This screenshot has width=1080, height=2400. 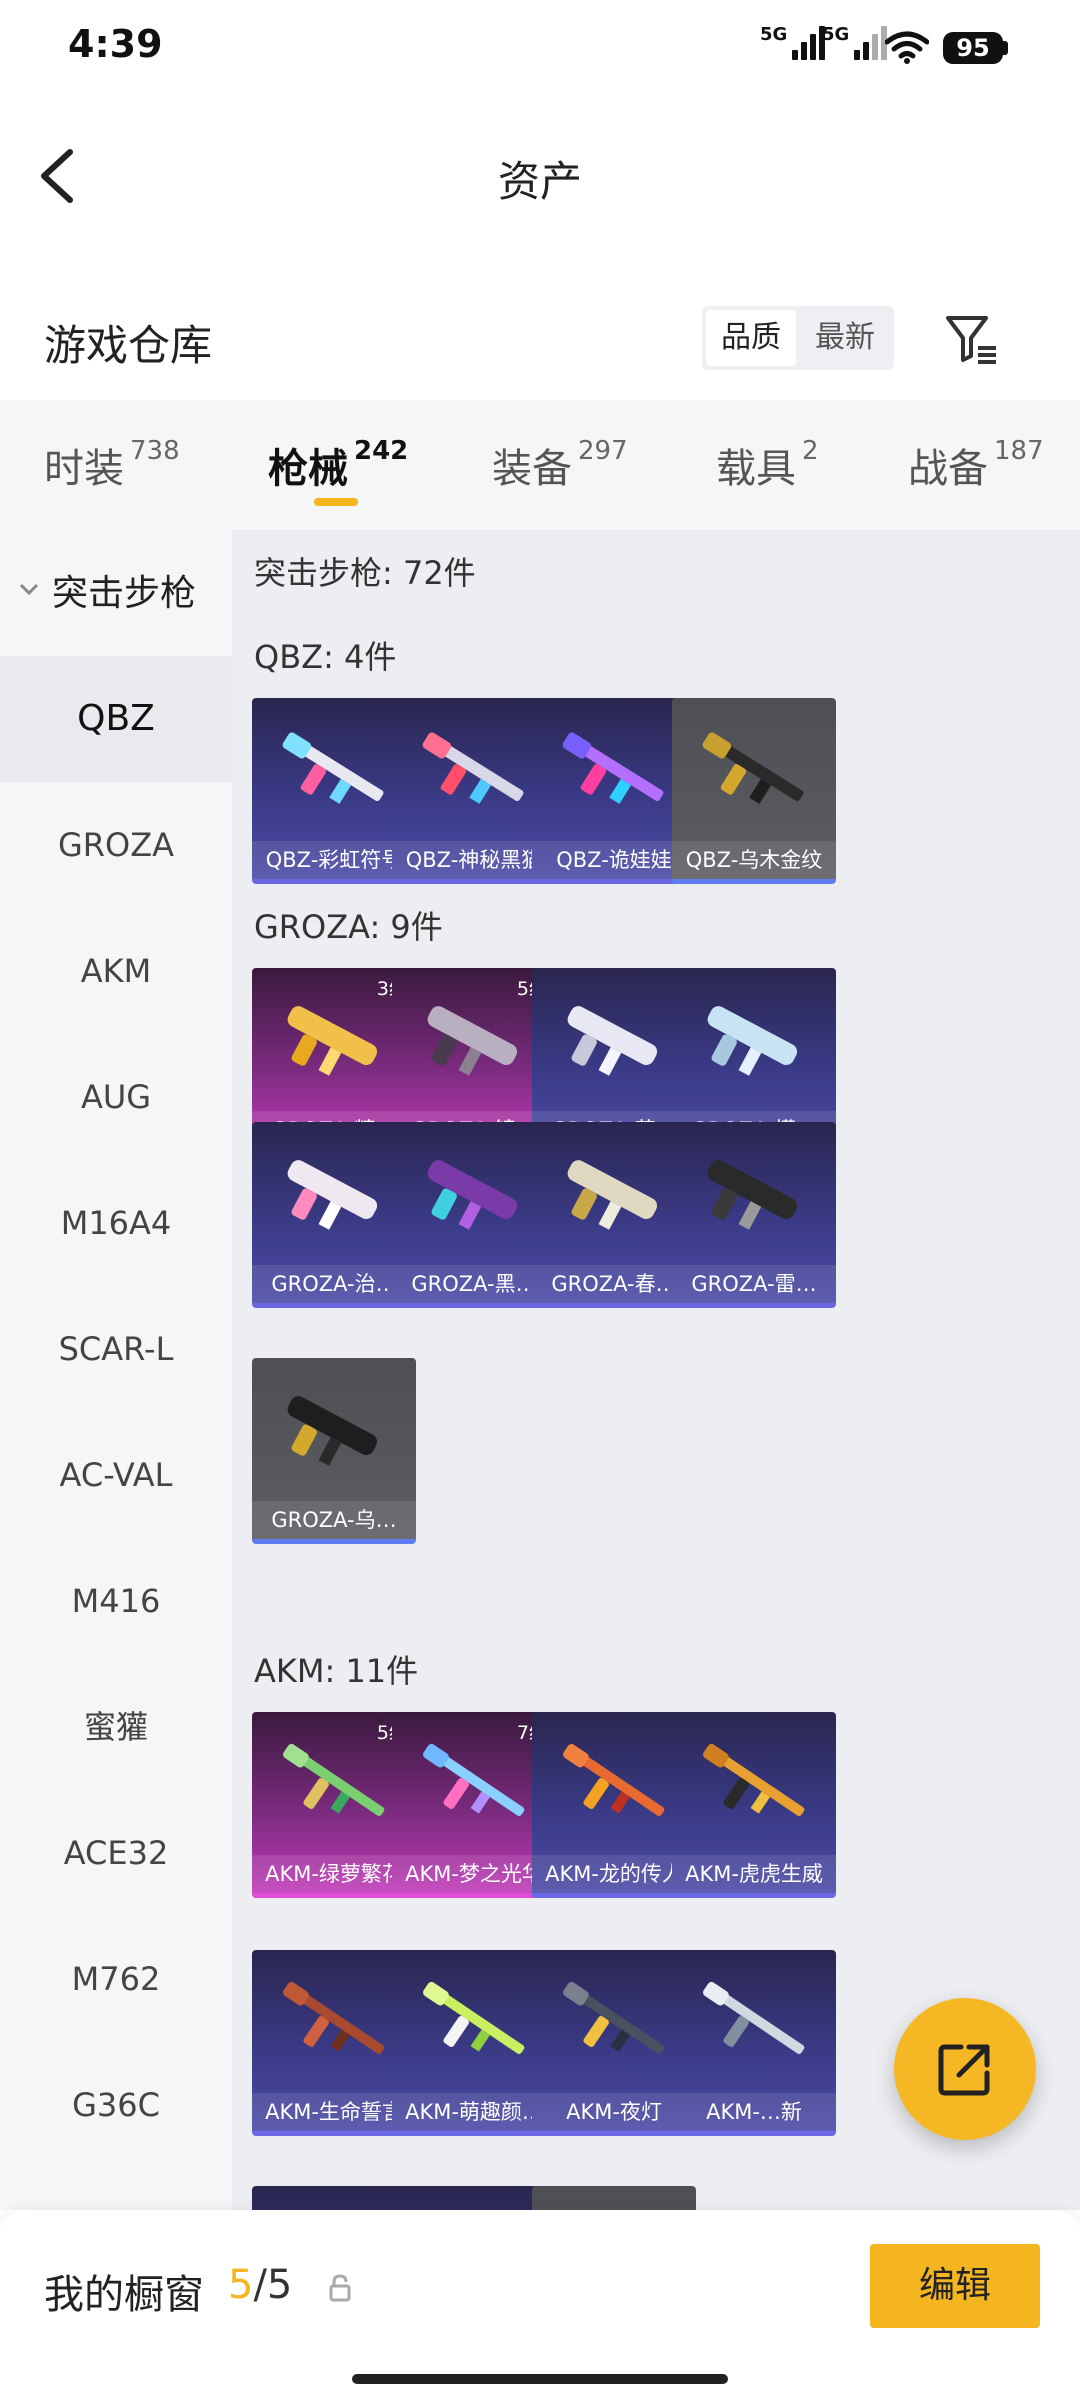 I want to click on sidebar-group-label: 突击步枪, so click(x=124, y=593).